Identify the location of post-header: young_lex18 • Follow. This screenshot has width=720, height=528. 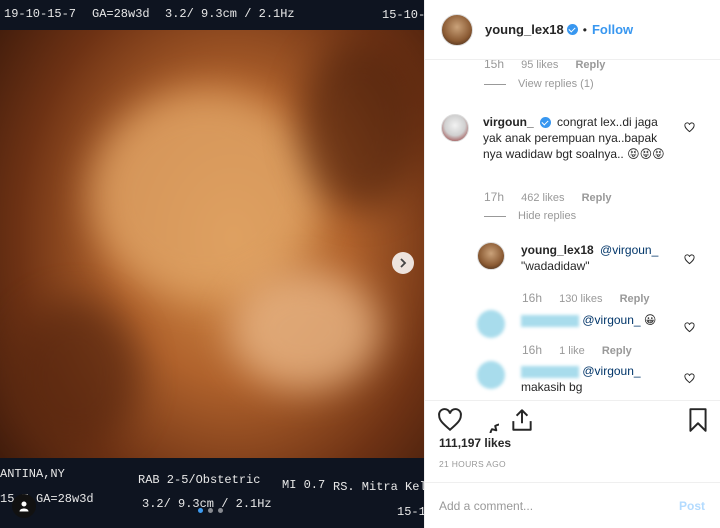
(572, 30).